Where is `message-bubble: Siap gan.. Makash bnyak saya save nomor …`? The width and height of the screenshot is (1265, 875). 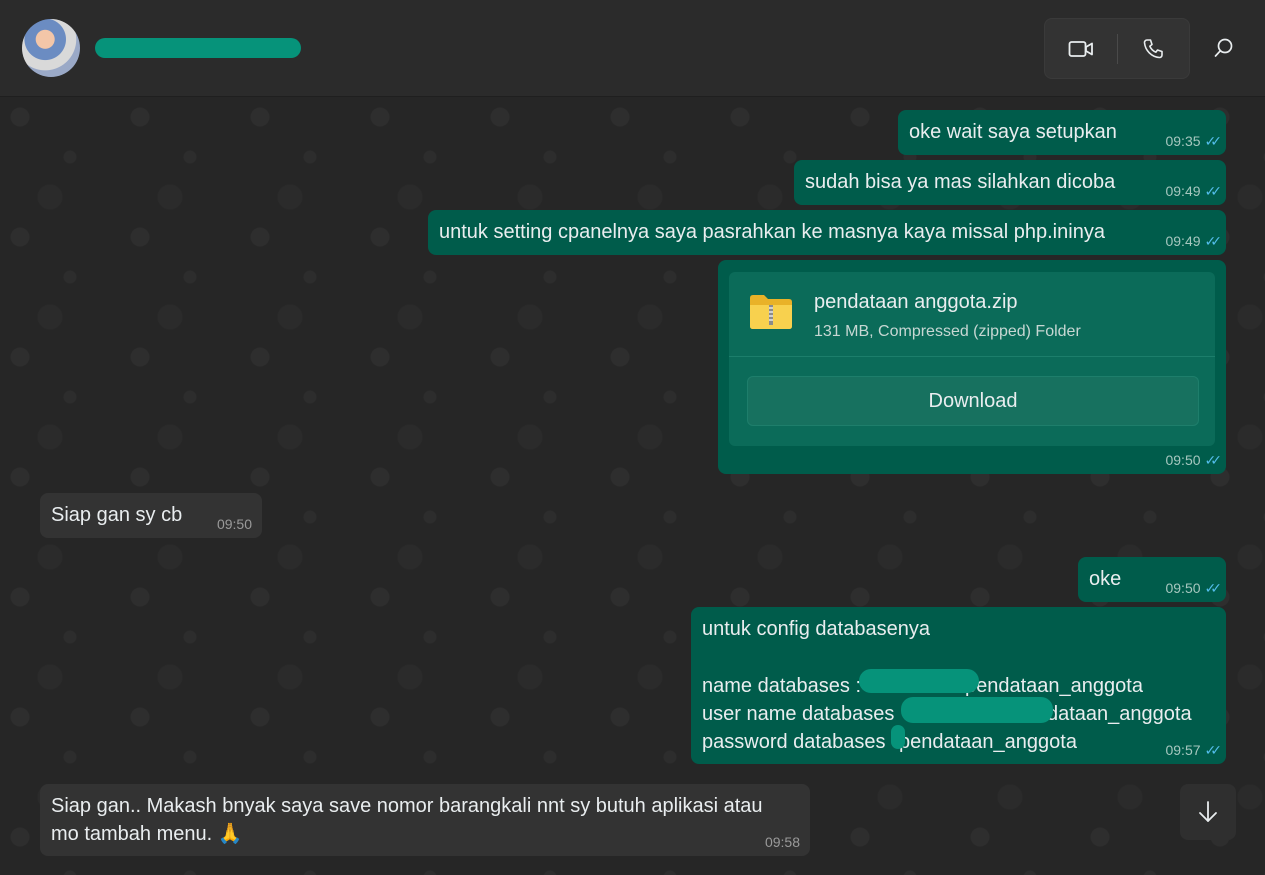 message-bubble: Siap gan.. Makash bnyak saya save nomor … is located at coordinates (425, 820).